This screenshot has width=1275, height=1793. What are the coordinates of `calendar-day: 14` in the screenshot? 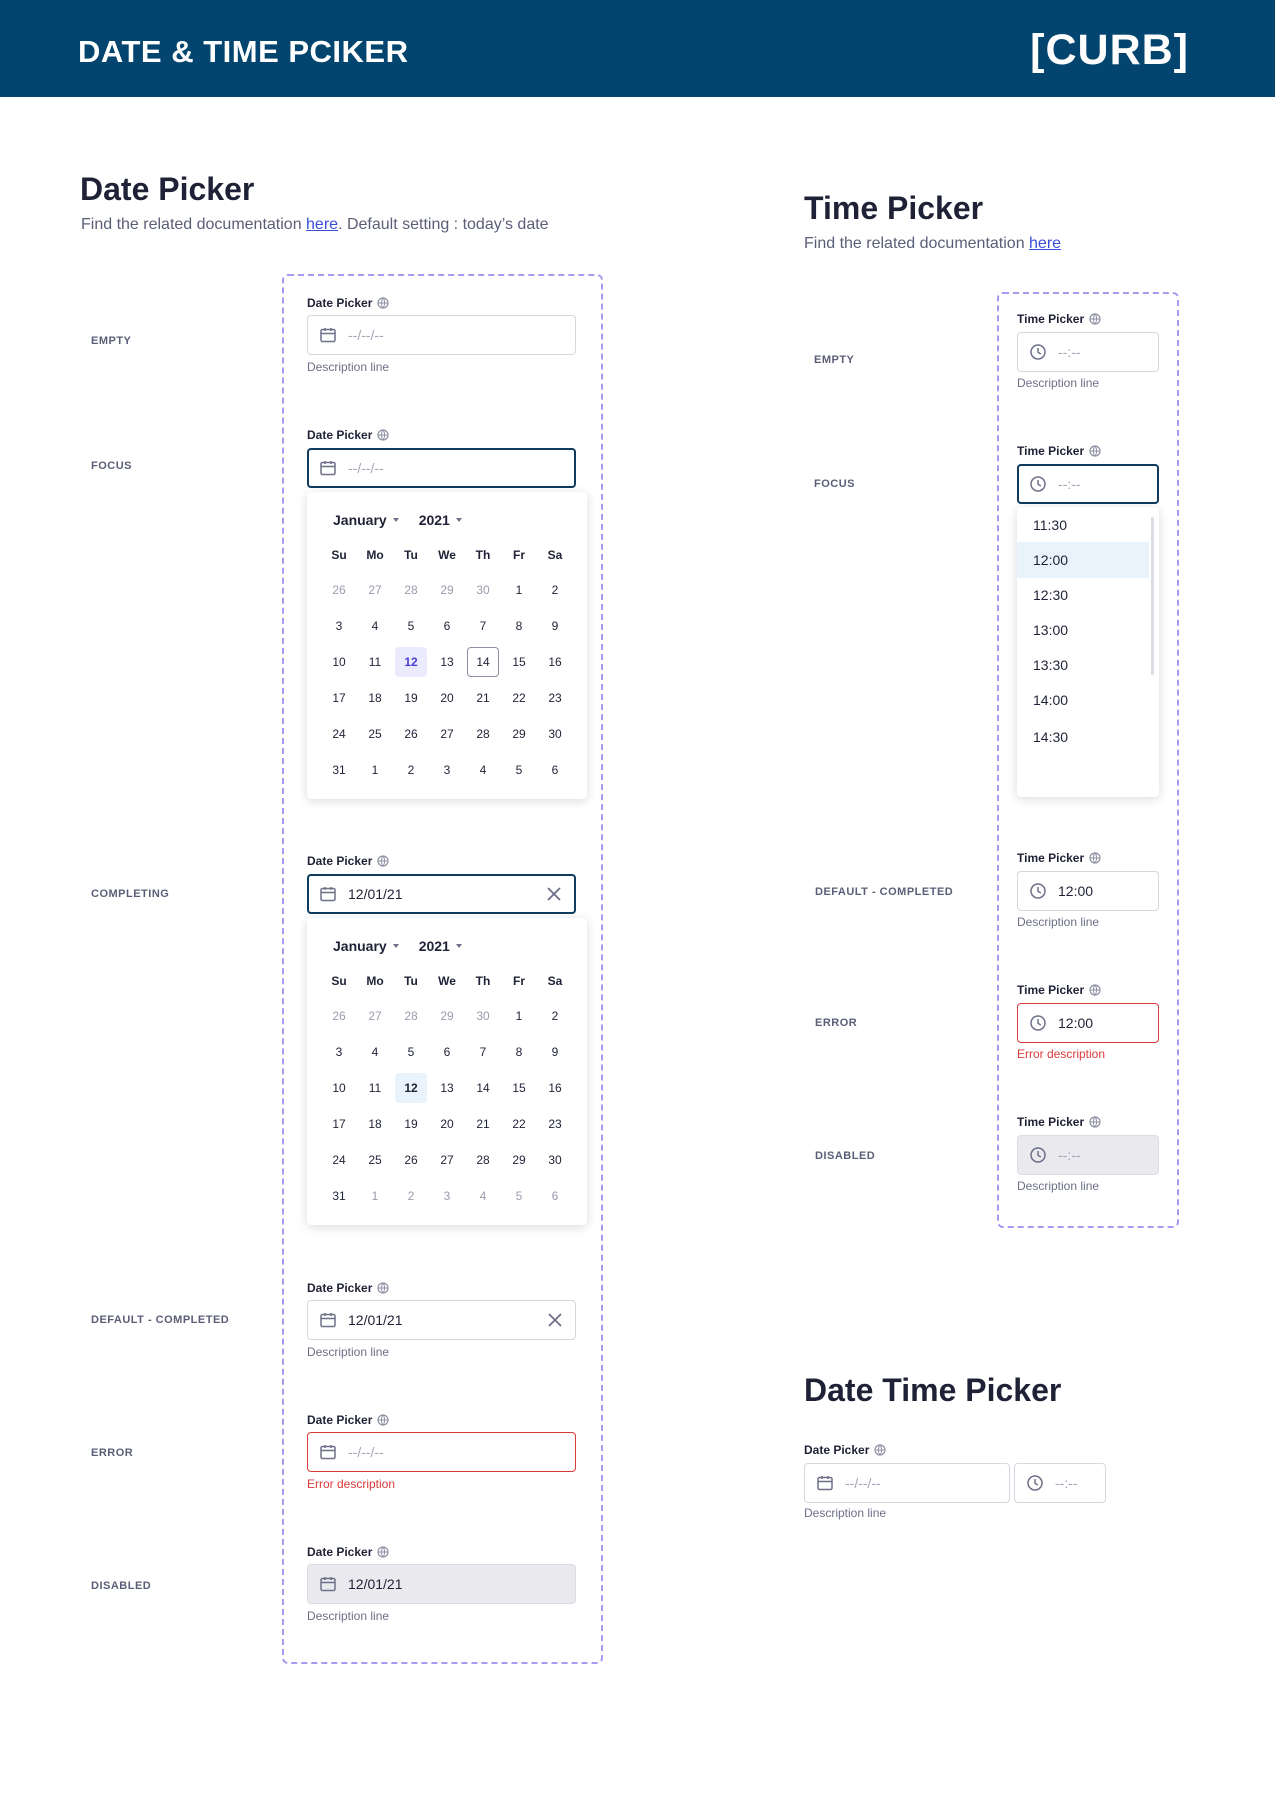 It's located at (483, 662).